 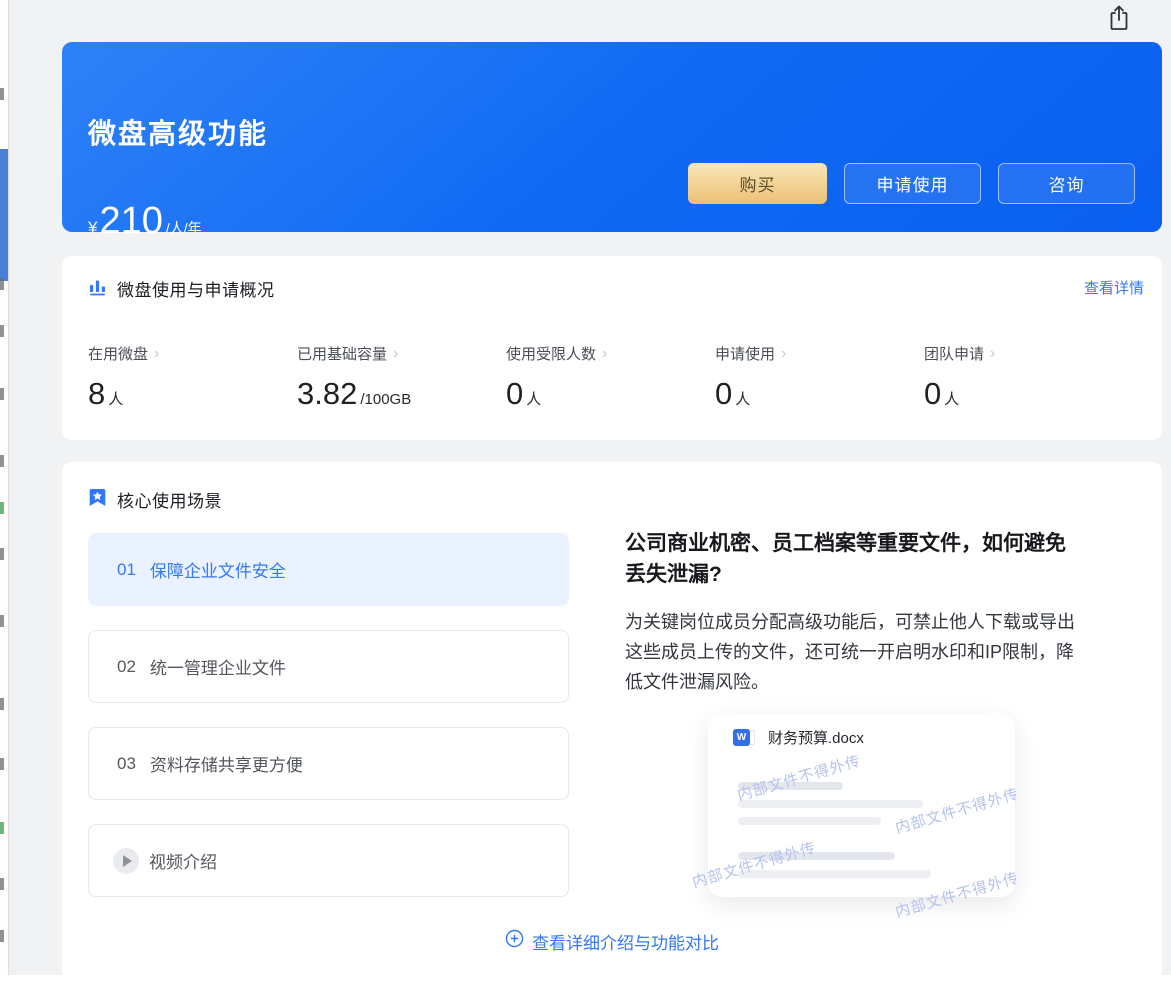 I want to click on core-scenarios-header: 核心使用场景, so click(x=155, y=499).